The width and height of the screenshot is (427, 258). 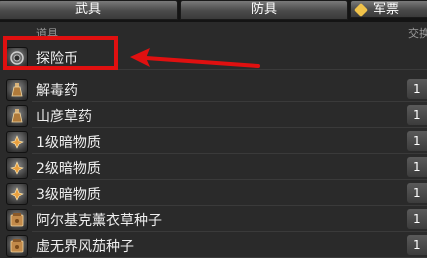 I want to click on list-item: 解毒药 1, so click(x=213, y=89).